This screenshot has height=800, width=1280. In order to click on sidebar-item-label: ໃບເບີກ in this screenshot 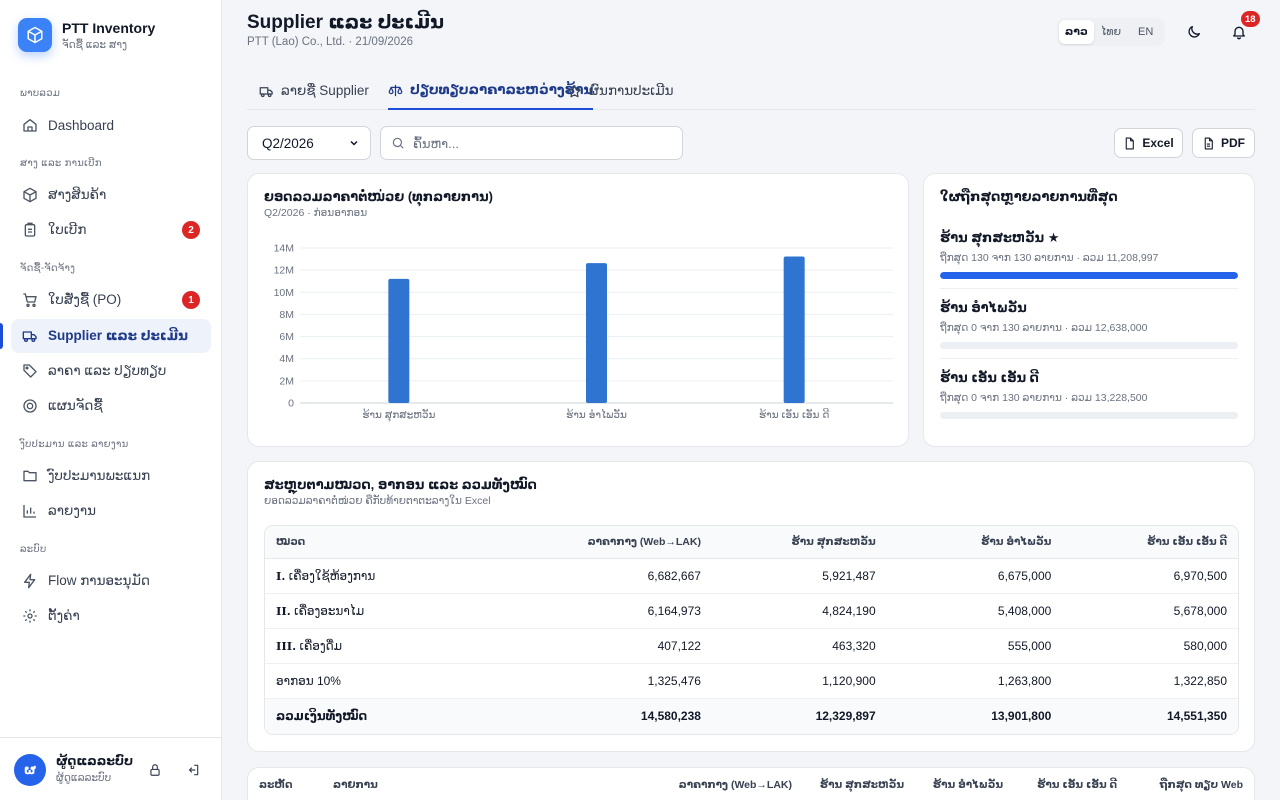, I will do `click(67, 229)`.